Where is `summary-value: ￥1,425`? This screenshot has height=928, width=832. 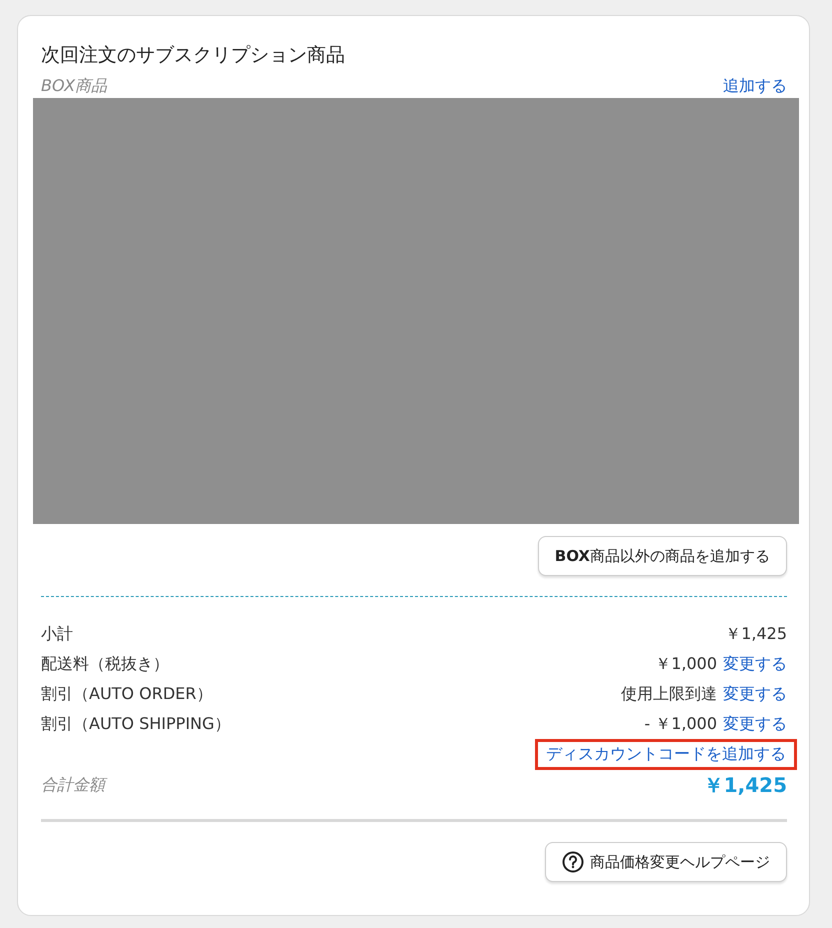
summary-value: ￥1,425 is located at coordinates (756, 634).